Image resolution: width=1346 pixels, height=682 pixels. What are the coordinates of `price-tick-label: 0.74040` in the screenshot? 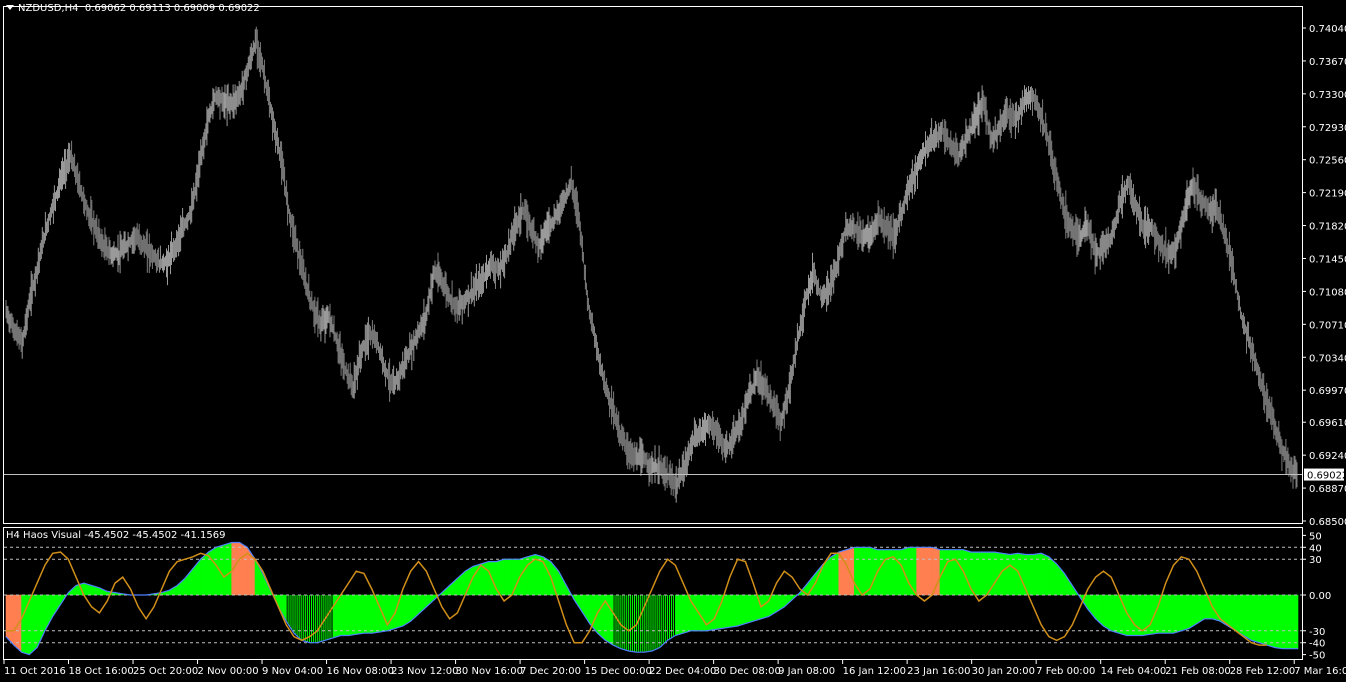 It's located at (1327, 29).